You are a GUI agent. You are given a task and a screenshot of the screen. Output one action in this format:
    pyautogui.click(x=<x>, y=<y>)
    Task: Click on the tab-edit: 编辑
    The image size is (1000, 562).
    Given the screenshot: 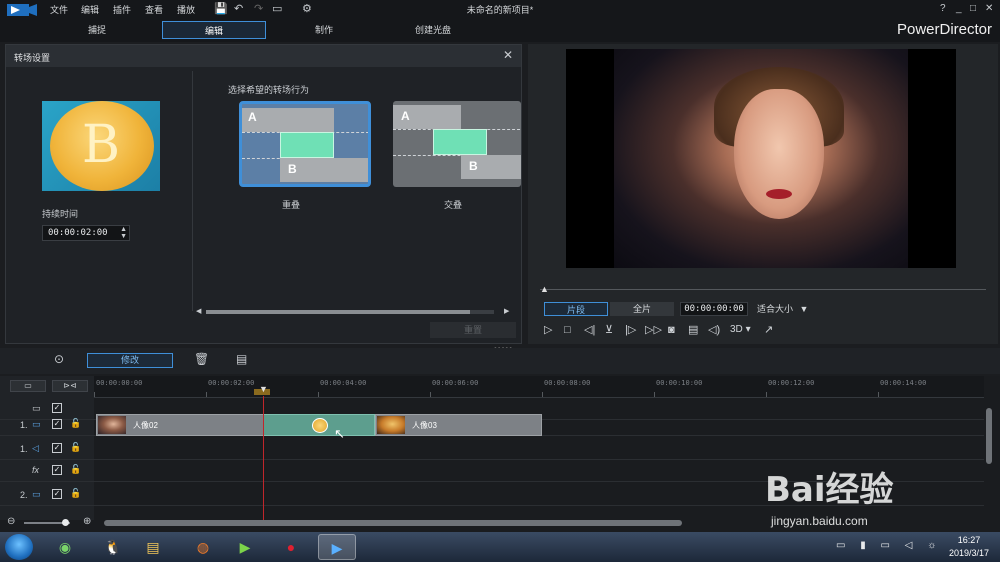 What is the action you would take?
    pyautogui.click(x=214, y=30)
    